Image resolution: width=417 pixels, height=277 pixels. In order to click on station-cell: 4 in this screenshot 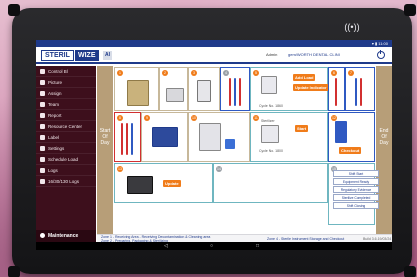, I will do `click(235, 89)`.